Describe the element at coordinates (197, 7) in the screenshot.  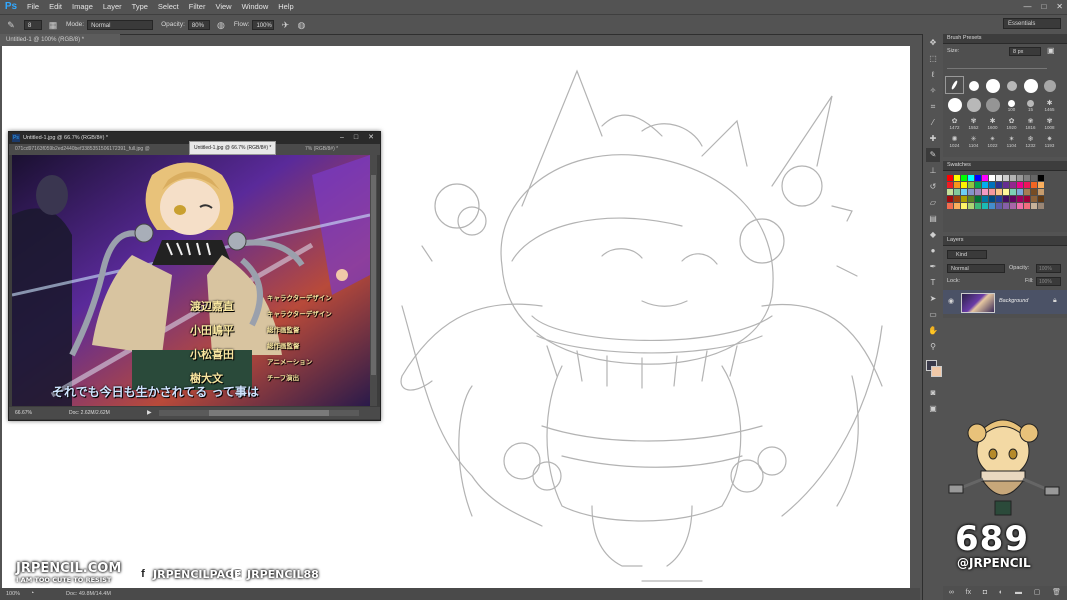
I see `menu-filter: Filter` at that location.